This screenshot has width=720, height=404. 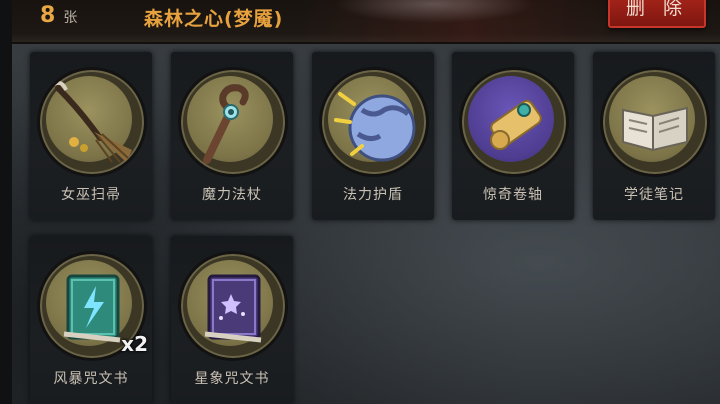 I want to click on open-book-icon, so click(x=655, y=129).